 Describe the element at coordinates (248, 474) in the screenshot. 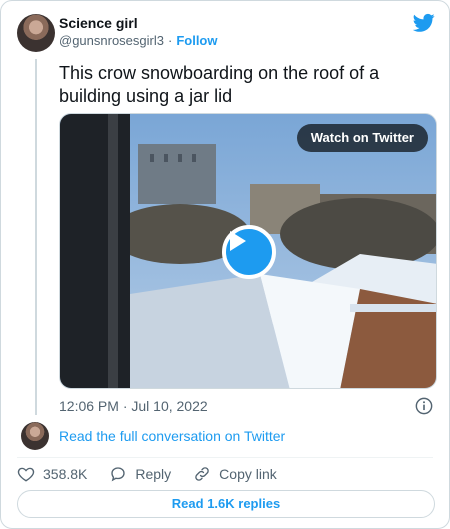

I see `copy-link-label: Copy link` at that location.